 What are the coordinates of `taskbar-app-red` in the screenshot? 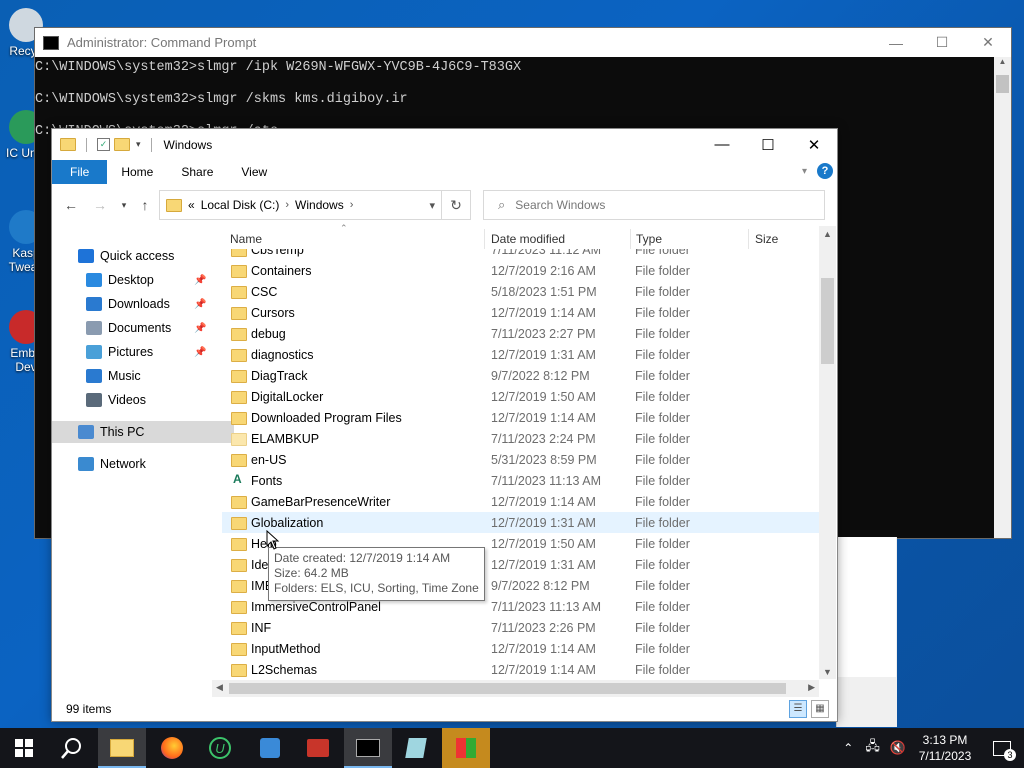 It's located at (318, 748).